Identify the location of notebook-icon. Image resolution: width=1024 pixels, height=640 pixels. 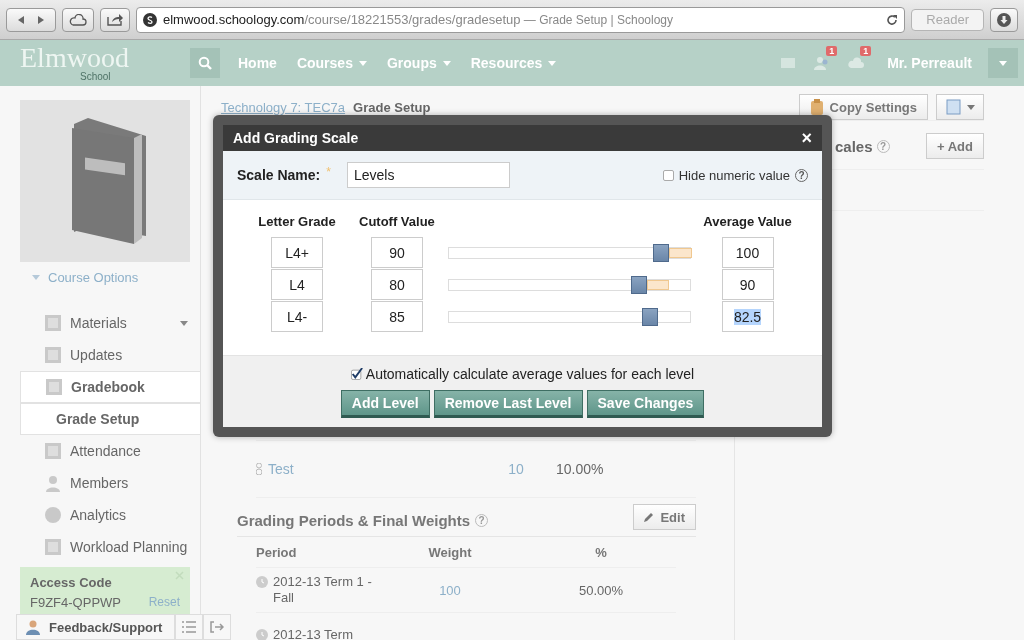
(953, 107).